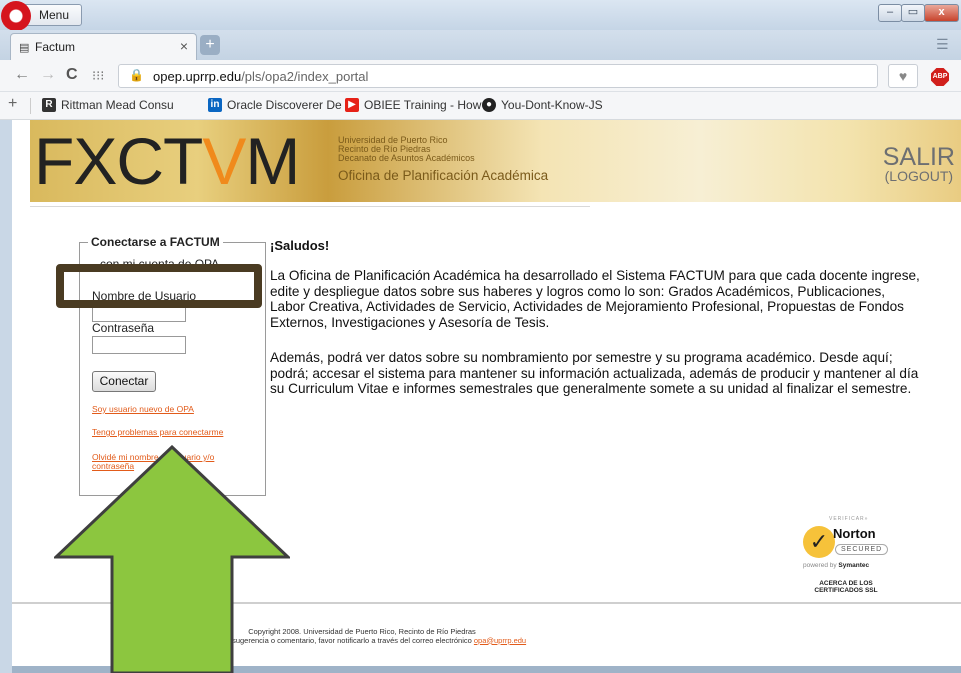  I want to click on bookmark-label: Oracle Discoverer De, so click(284, 105).